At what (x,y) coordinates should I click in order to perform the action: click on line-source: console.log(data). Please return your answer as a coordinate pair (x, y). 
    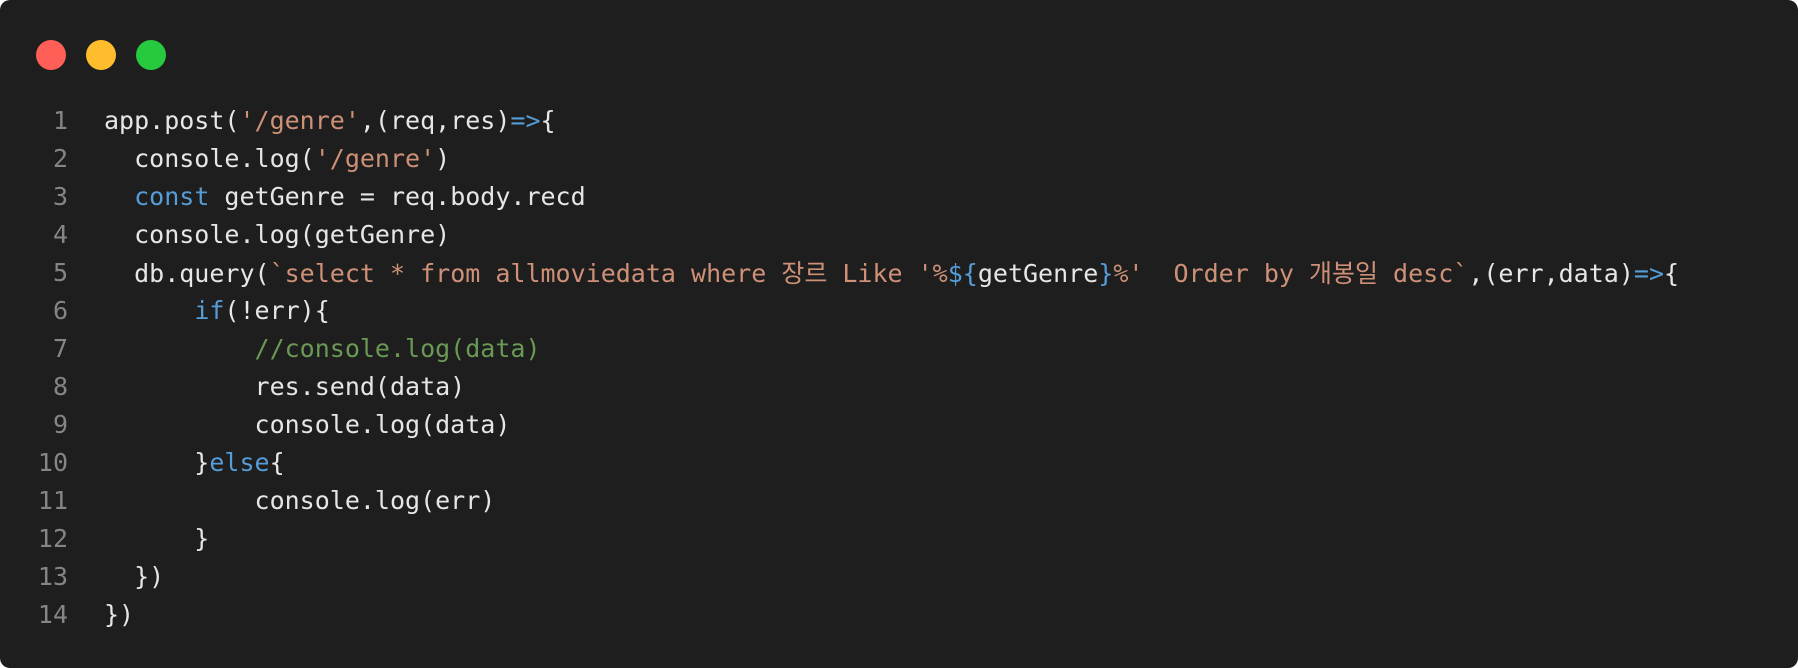
    Looking at the image, I should click on (289, 424).